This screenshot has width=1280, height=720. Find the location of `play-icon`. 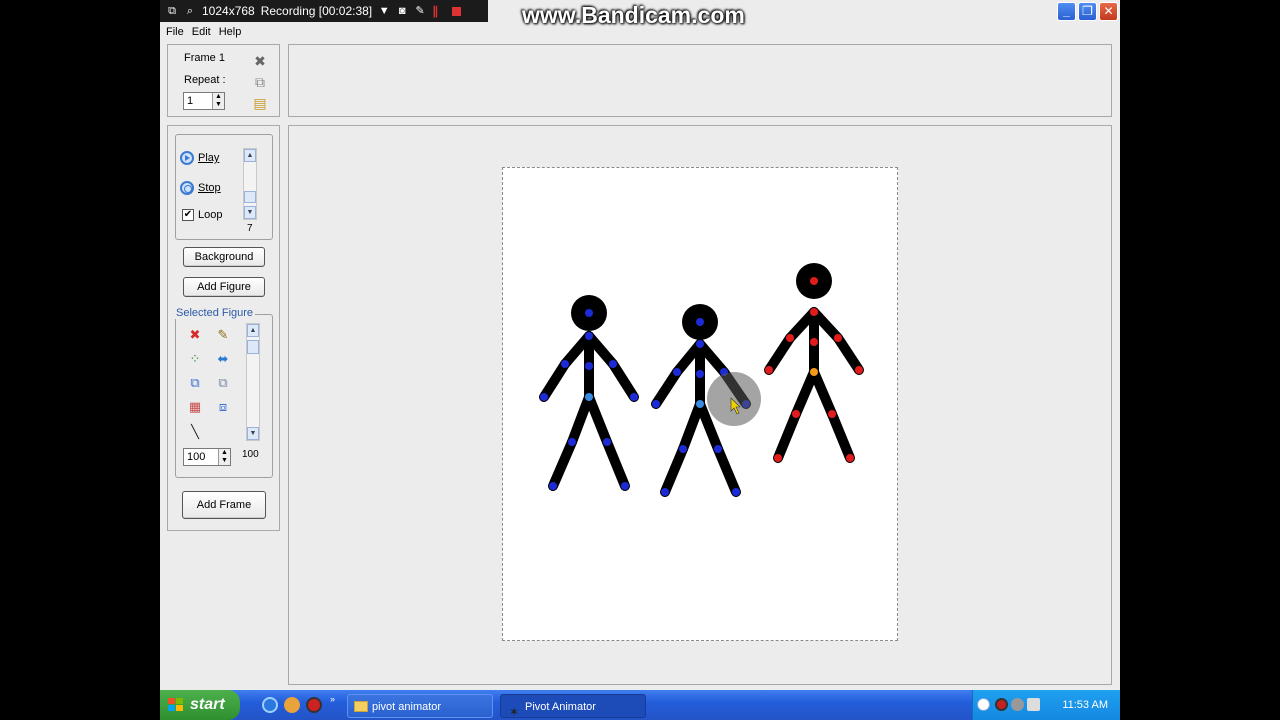

play-icon is located at coordinates (187, 158).